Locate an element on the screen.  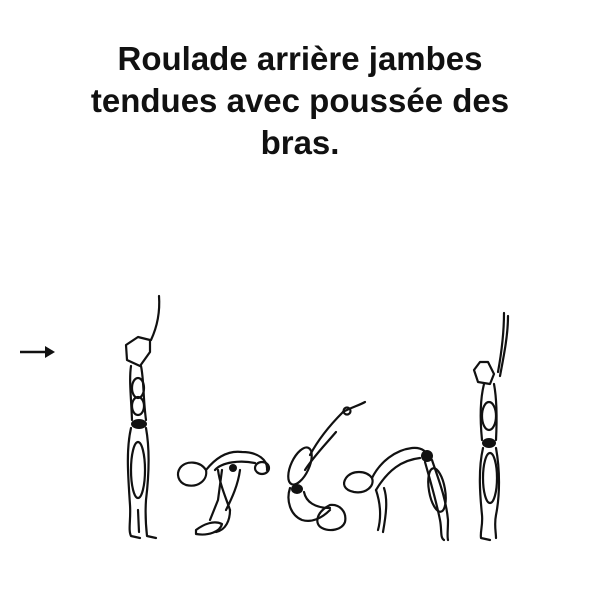
figure-squat-to-back is located at coordinates (223, 493).